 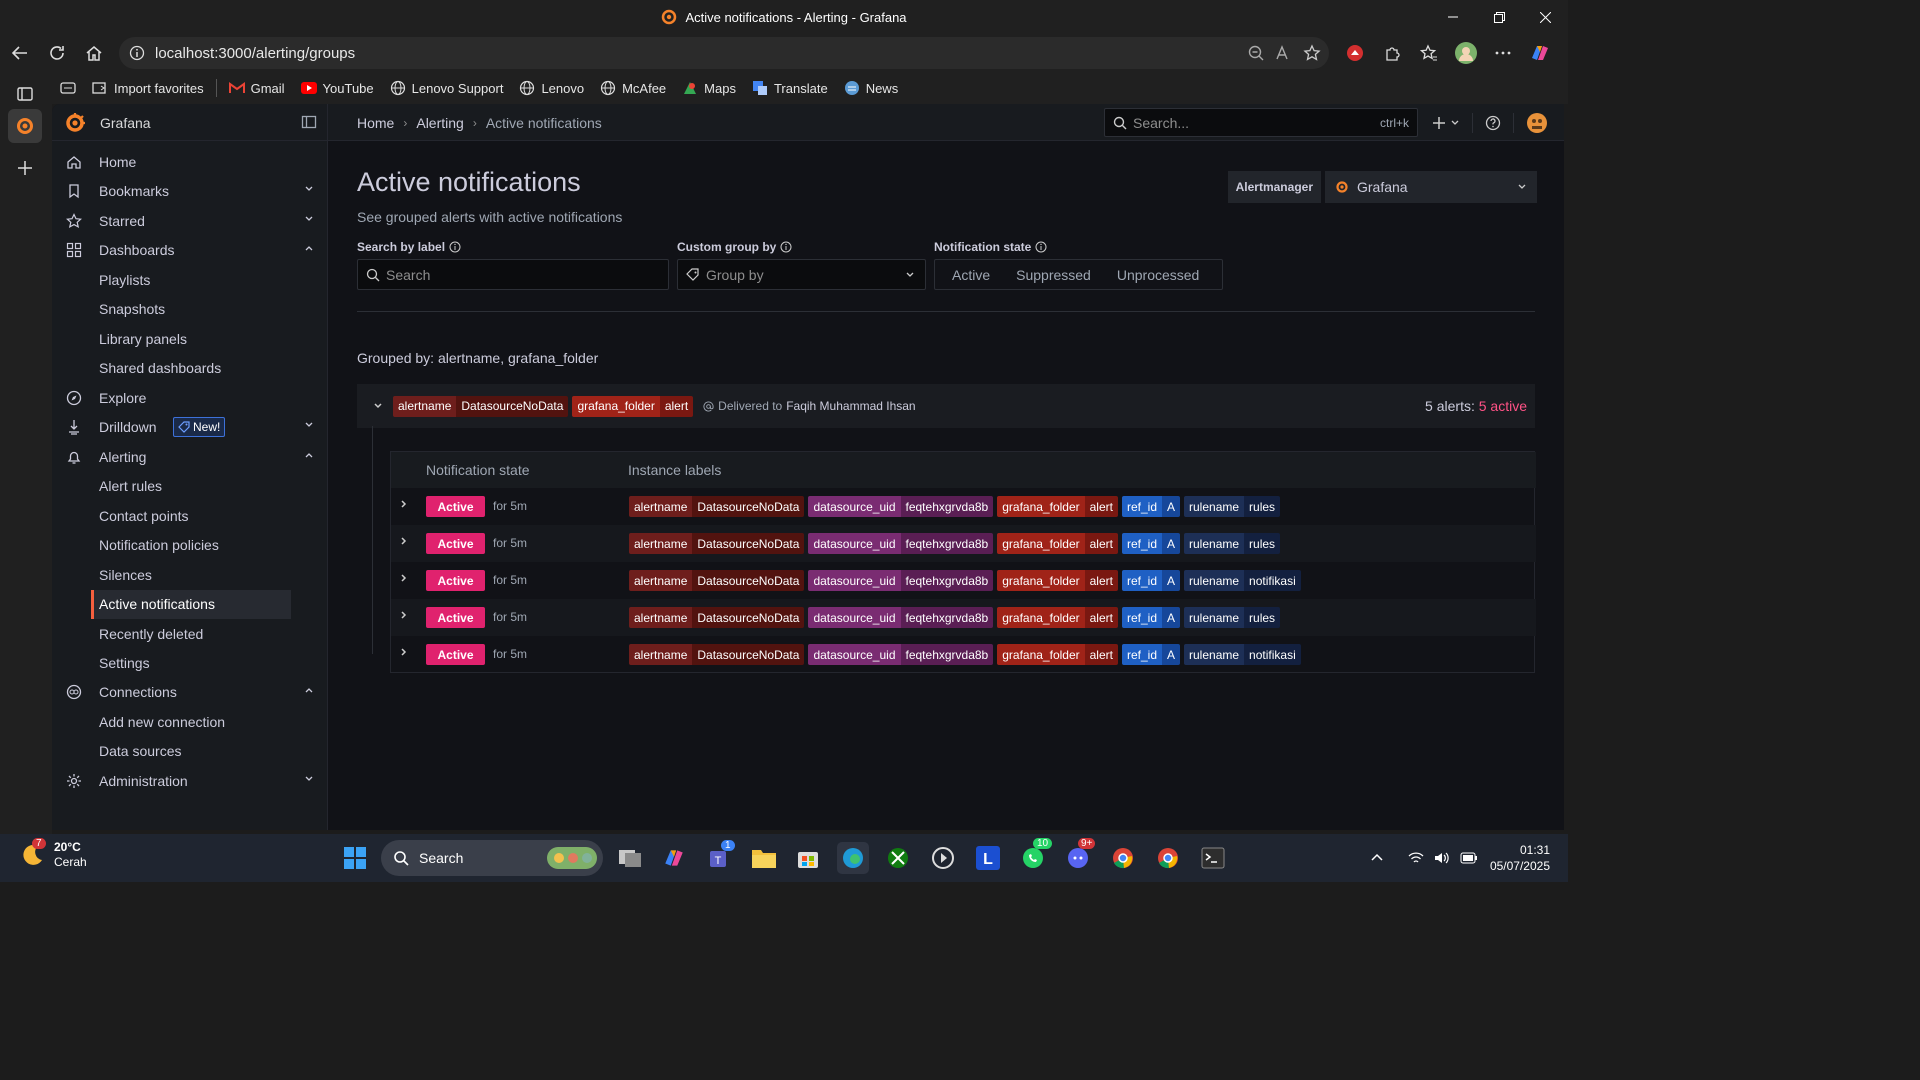 I want to click on grafana-tab-icon, so click(x=25, y=126).